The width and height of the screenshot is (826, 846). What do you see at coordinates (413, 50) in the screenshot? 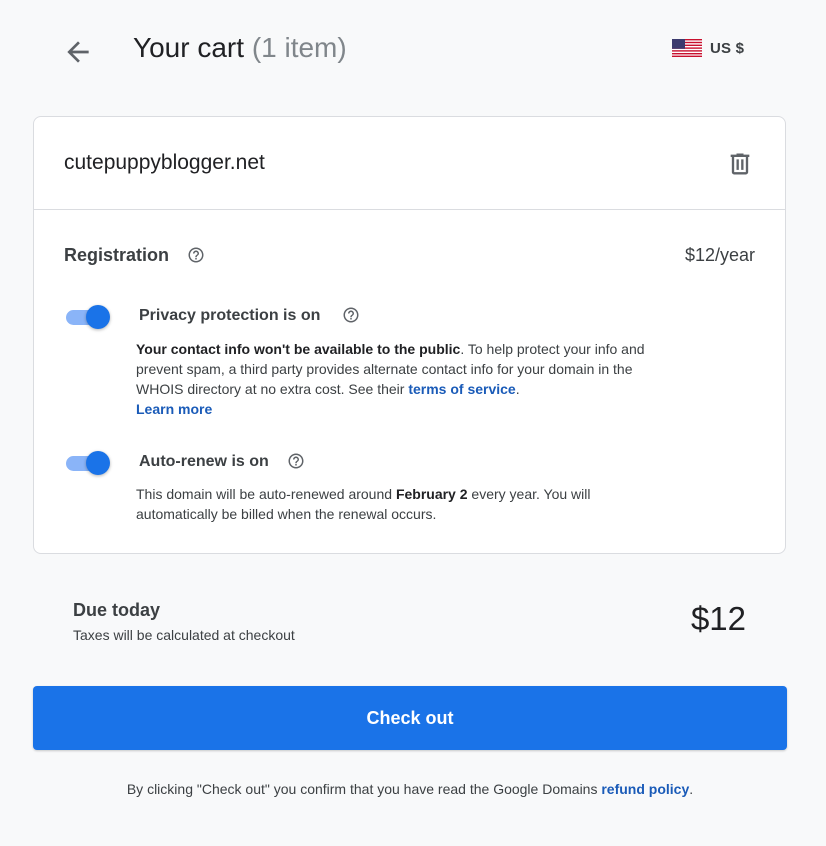
I see `page-header: Your cart (1 item) US $` at bounding box center [413, 50].